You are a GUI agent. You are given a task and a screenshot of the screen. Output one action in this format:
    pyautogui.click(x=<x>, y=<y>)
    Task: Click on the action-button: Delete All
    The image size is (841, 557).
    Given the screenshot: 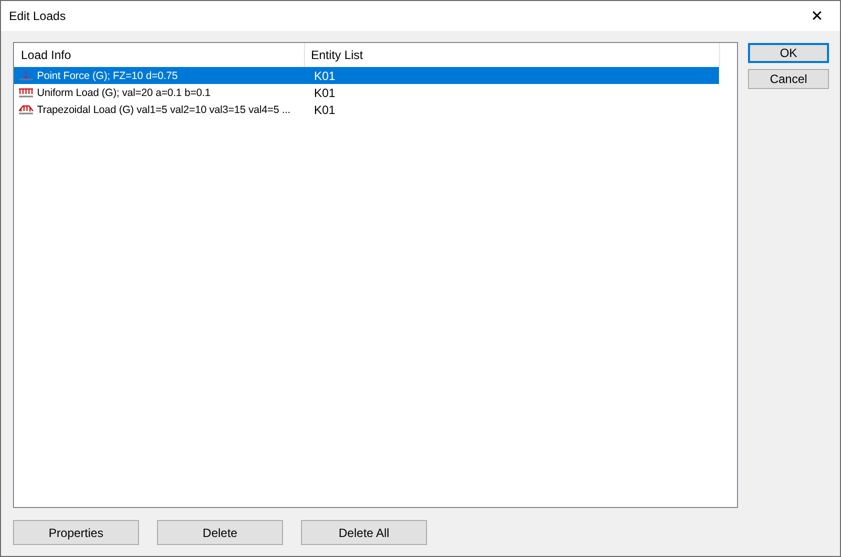 What is the action you would take?
    pyautogui.click(x=364, y=532)
    